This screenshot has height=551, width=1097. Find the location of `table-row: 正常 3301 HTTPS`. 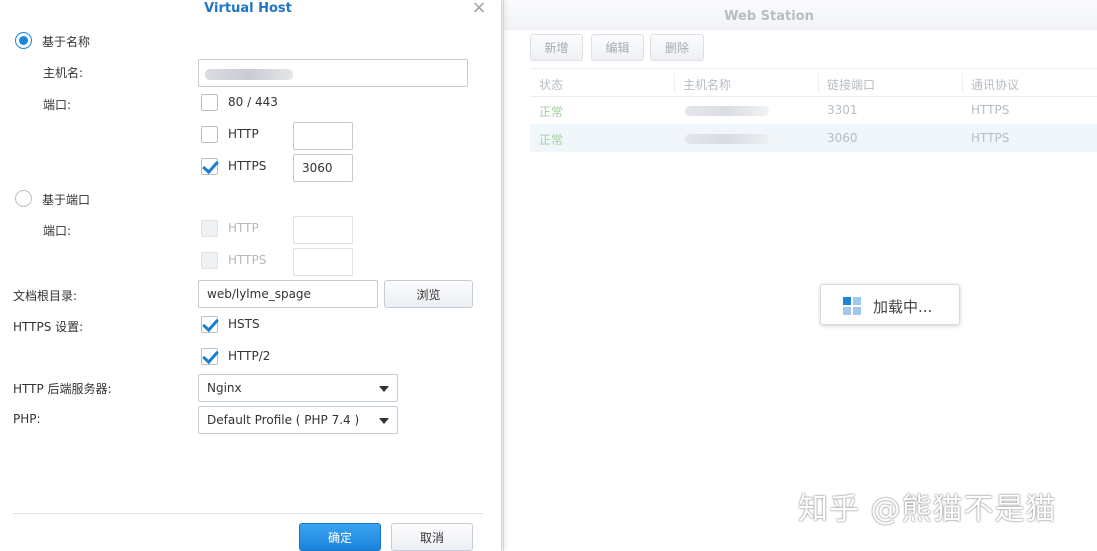

table-row: 正常 3301 HTTPS is located at coordinates (813, 110).